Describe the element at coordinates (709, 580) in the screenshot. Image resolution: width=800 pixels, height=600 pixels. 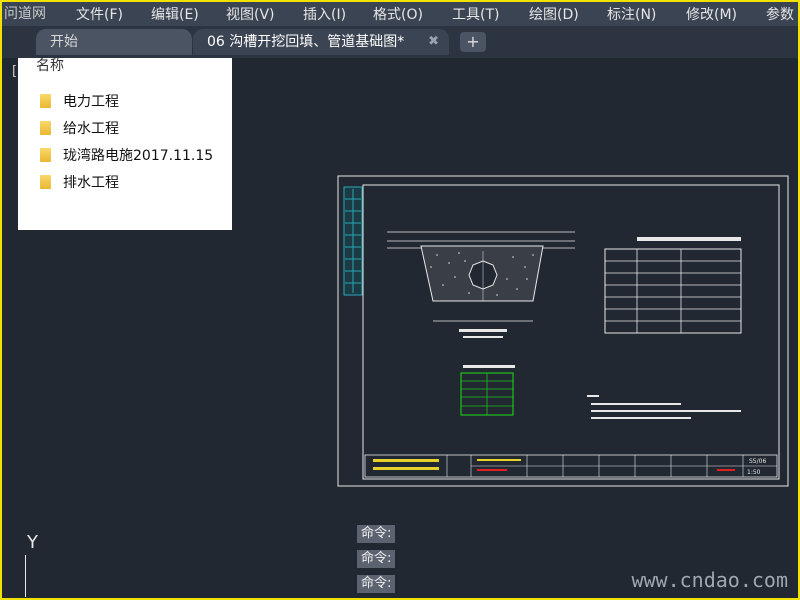
I see `watermark: www.cndao.com` at that location.